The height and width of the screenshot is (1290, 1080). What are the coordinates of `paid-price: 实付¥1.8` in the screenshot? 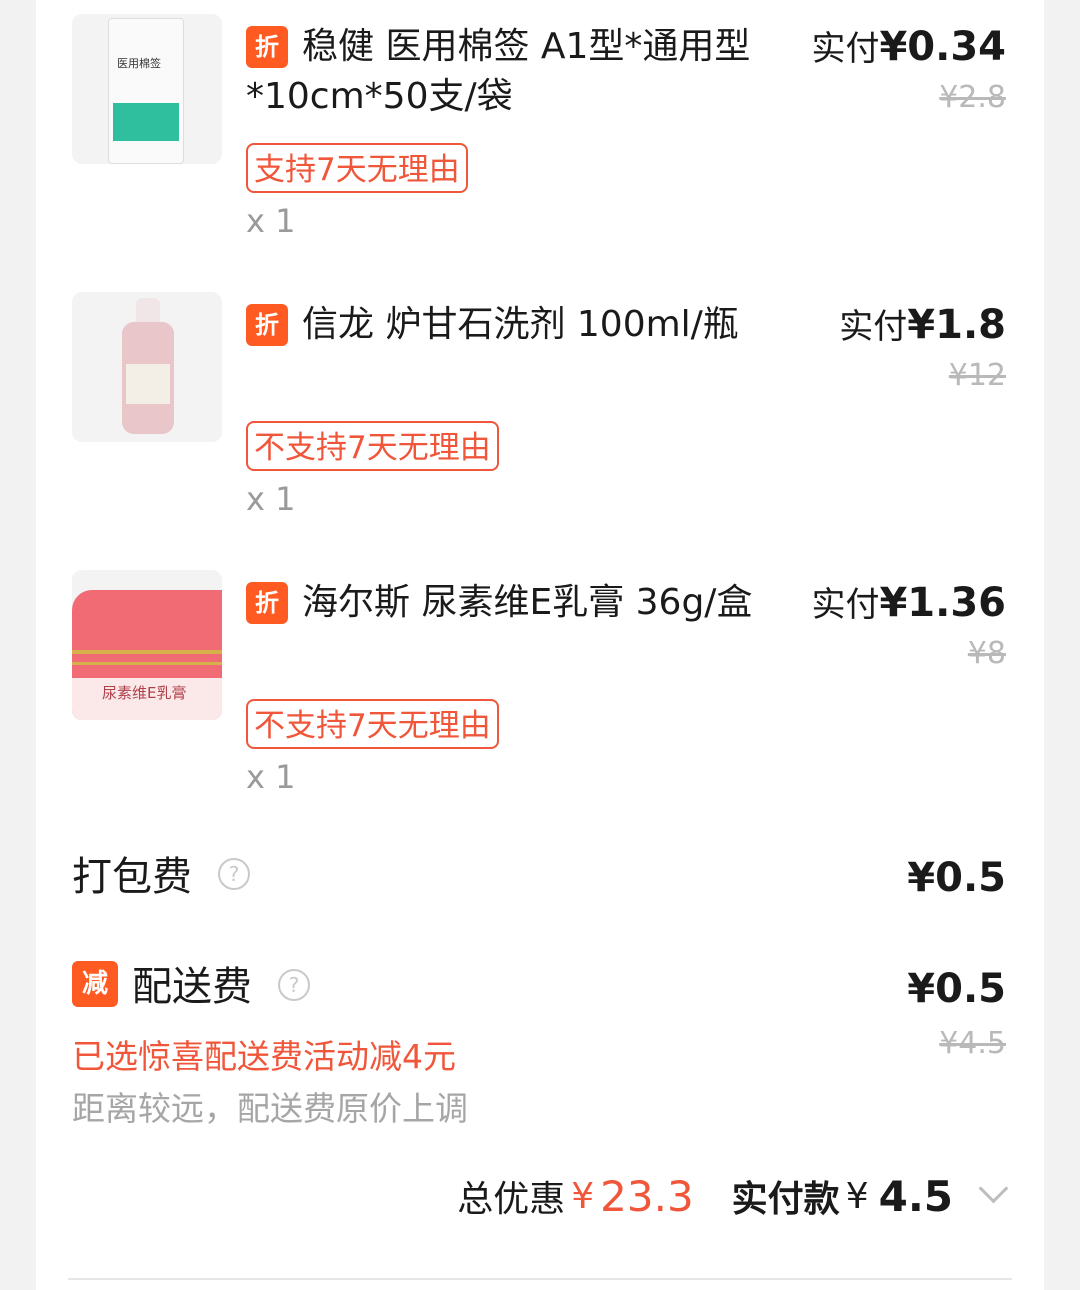 It's located at (922, 326).